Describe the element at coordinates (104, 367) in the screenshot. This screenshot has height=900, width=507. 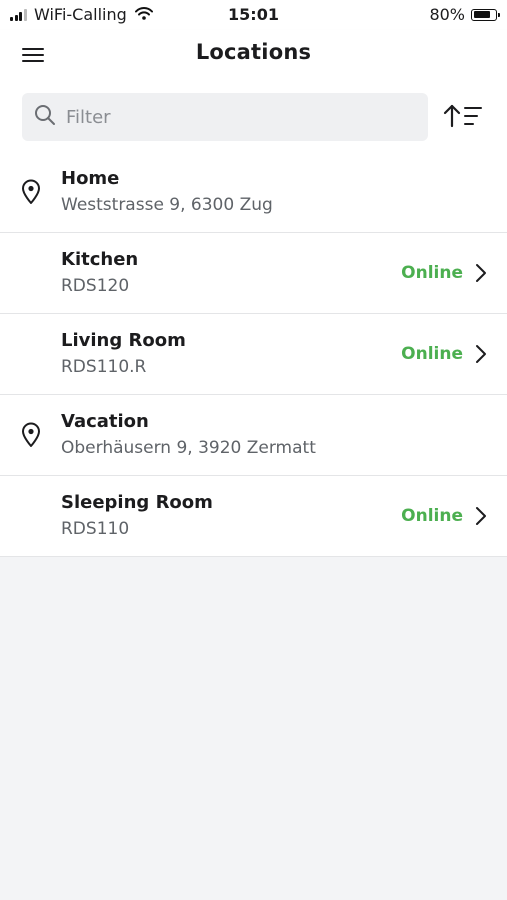
I see `device-model: RDS110.R` at that location.